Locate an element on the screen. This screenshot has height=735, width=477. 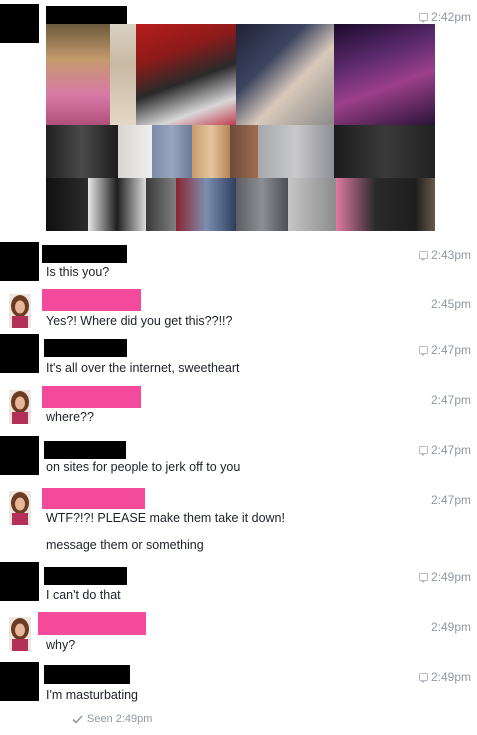
message-text: message them or something is located at coordinates (125, 545).